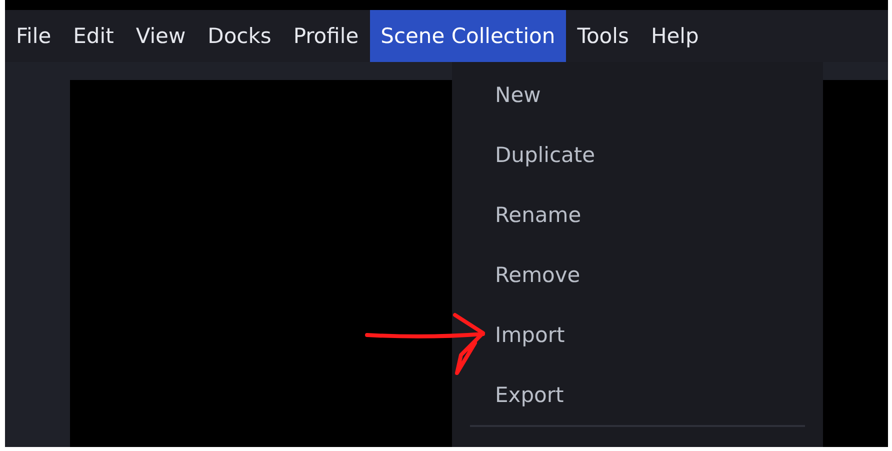 This screenshot has width=892, height=451. What do you see at coordinates (637, 395) in the screenshot?
I see `menu-option: Export` at bounding box center [637, 395].